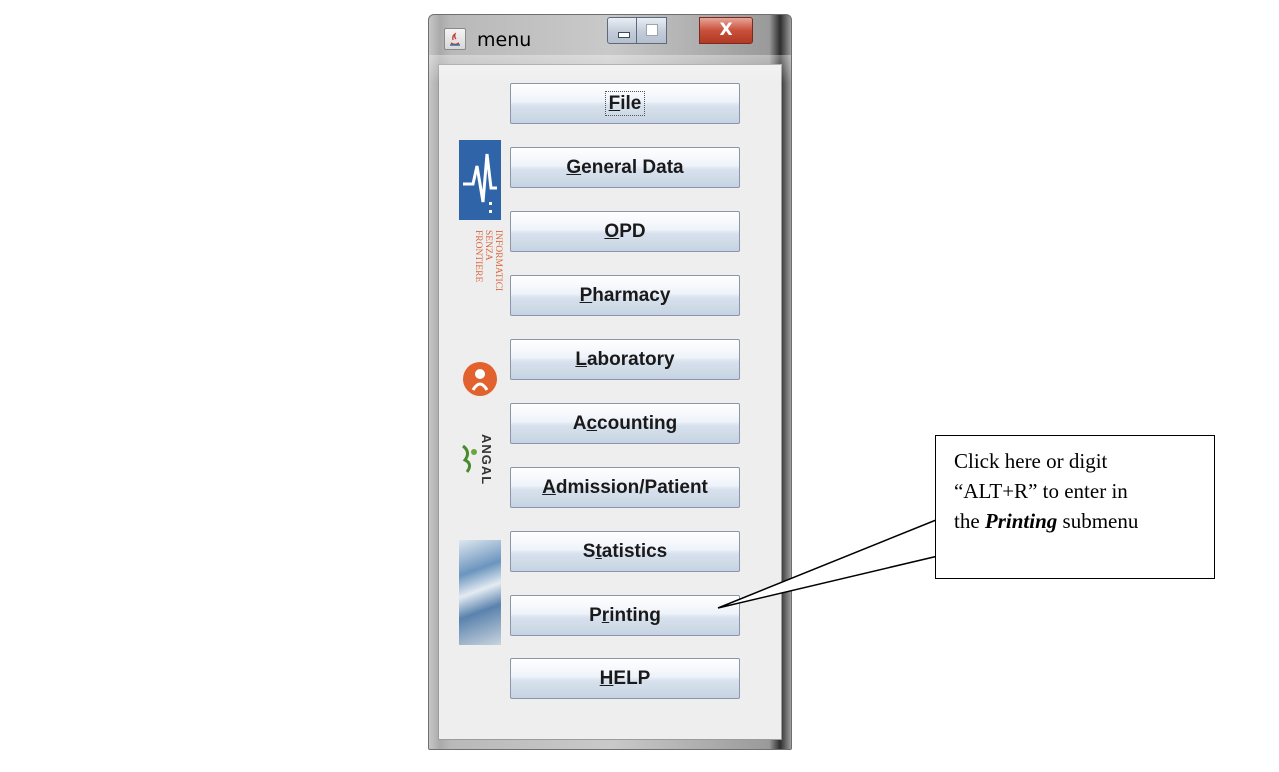 The width and height of the screenshot is (1279, 772). Describe the element at coordinates (969, 521) in the screenshot. I see `callout-line-3-pre: the` at that location.